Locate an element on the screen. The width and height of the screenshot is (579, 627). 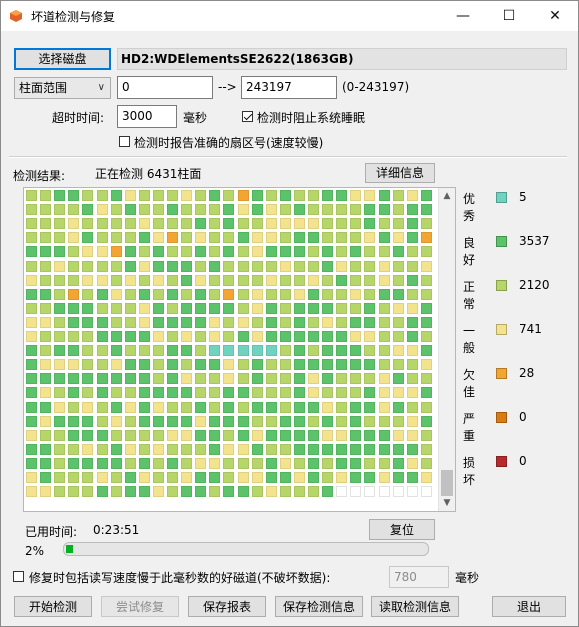
load-scan-info-button: 读取检测信息 is located at coordinates (415, 606).